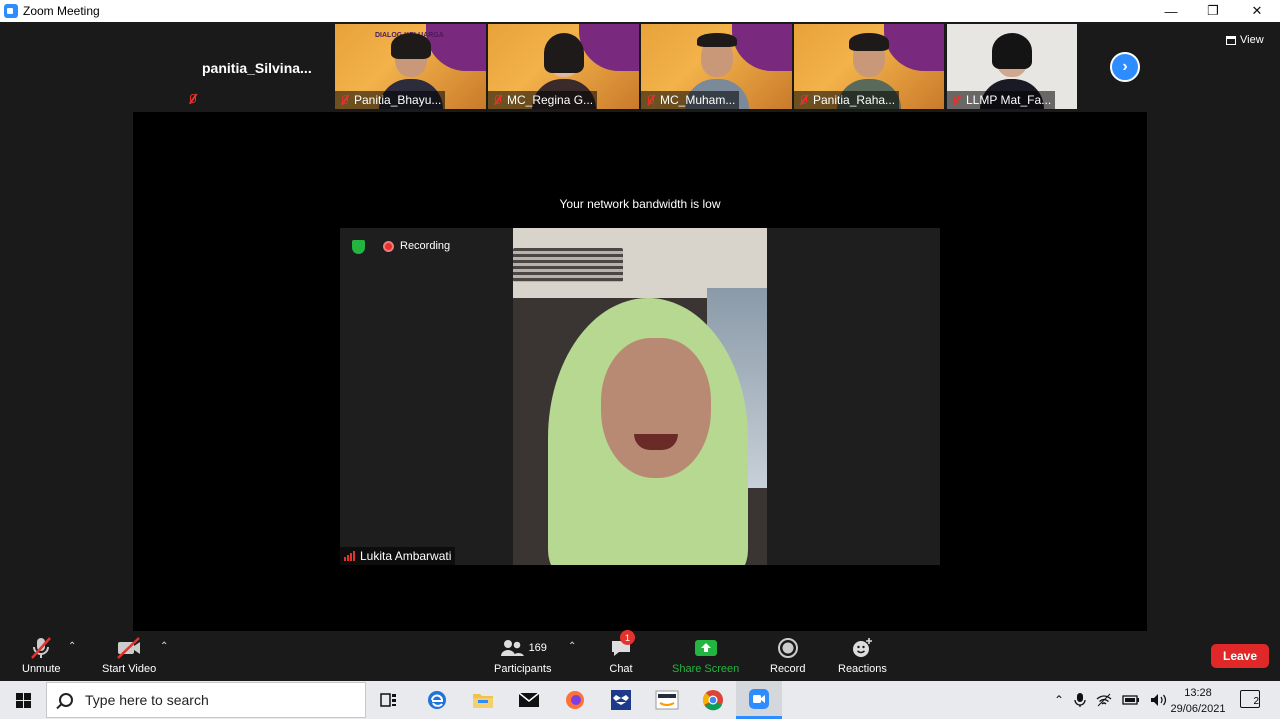 Image resolution: width=1280 pixels, height=719 pixels. I want to click on taskbar-amazon, so click(667, 700).